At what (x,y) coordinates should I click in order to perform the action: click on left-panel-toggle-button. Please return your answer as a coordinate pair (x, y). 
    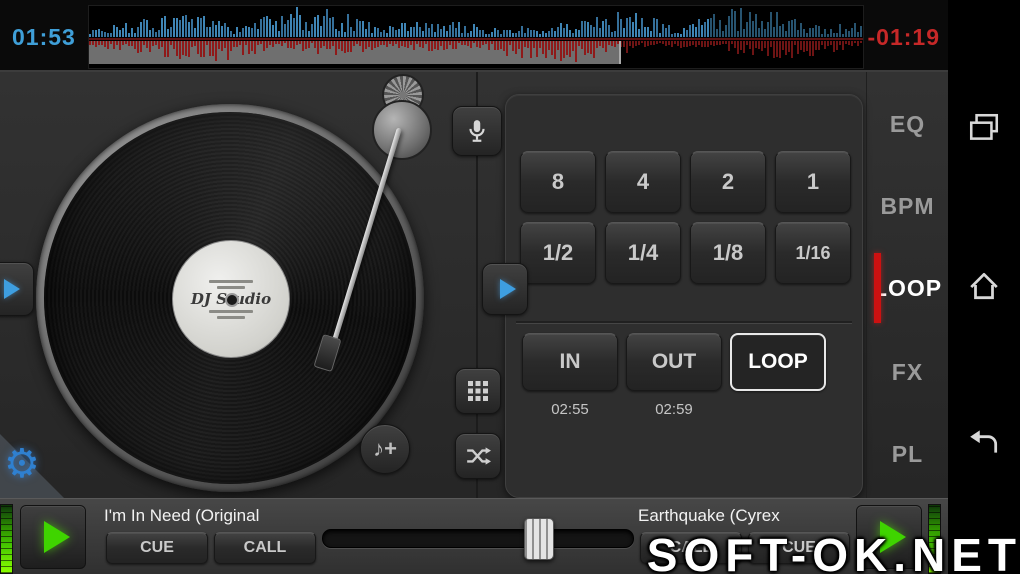
    Looking at the image, I should click on (17, 289).